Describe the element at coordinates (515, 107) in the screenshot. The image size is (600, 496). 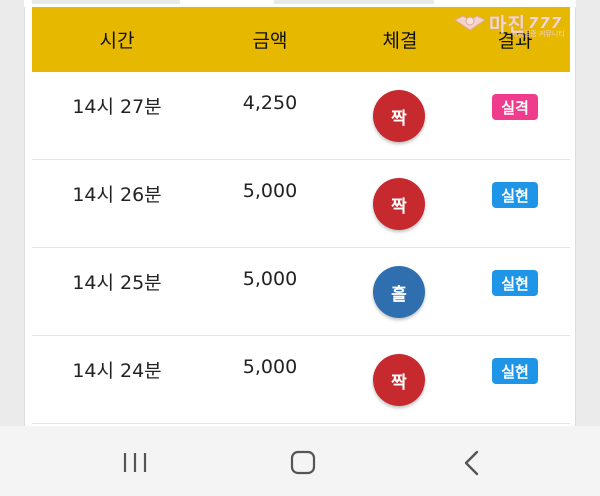
I see `result-fail-badge: 실격` at that location.